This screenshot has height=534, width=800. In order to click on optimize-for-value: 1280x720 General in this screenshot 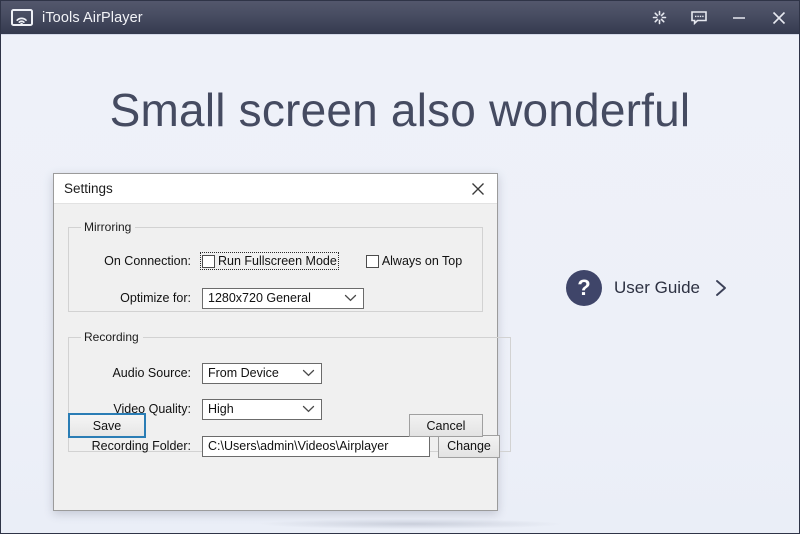, I will do `click(259, 298)`.